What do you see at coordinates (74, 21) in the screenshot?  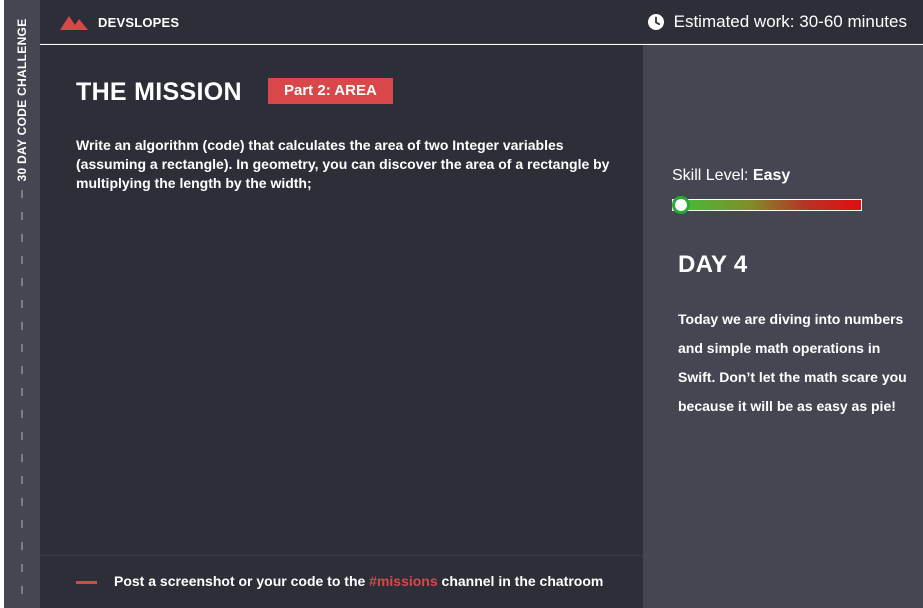 I see `devslopes-logo-icon` at bounding box center [74, 21].